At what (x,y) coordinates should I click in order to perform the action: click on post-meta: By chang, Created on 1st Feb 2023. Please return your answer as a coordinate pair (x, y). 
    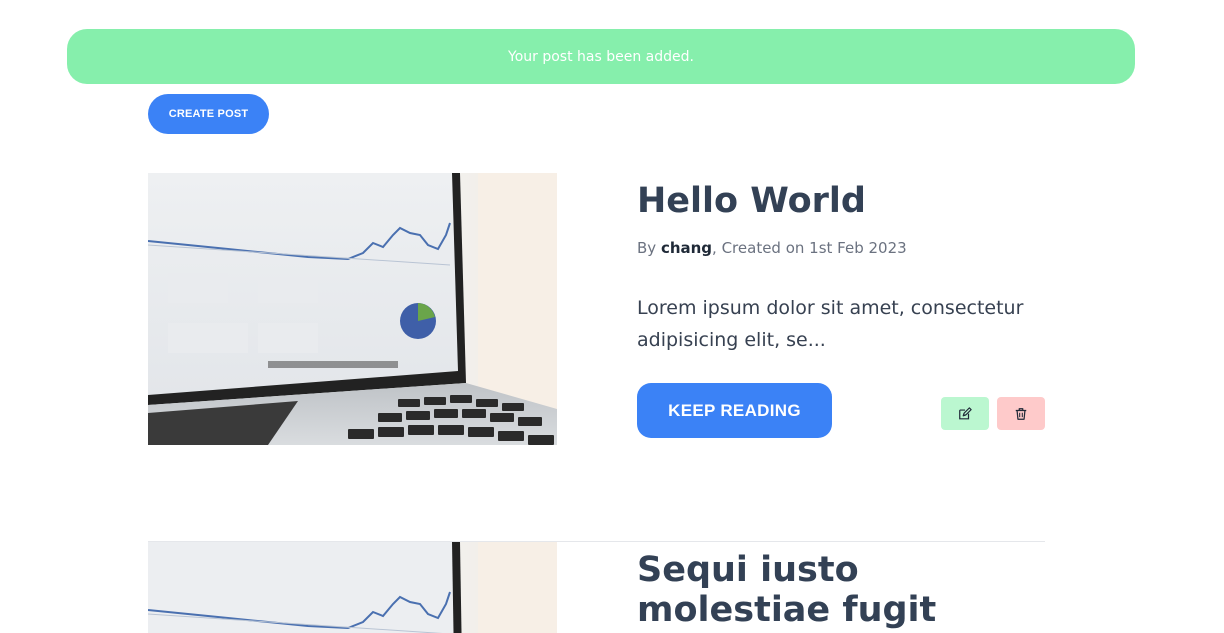
    Looking at the image, I should click on (772, 248).